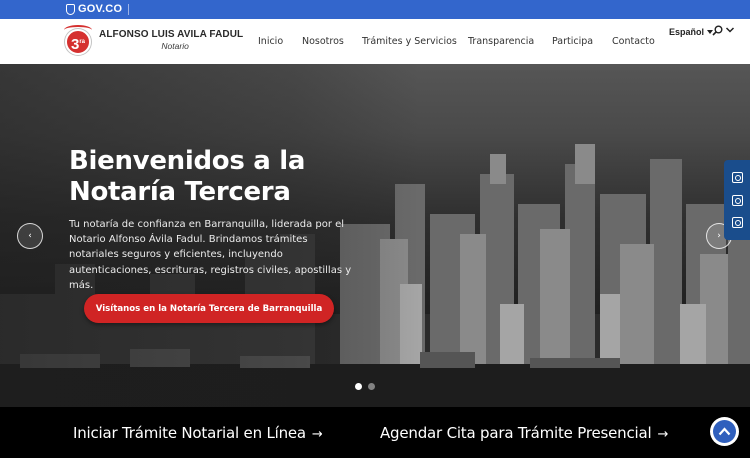 This screenshot has height=458, width=750. I want to click on brand-role: Notario, so click(175, 46).